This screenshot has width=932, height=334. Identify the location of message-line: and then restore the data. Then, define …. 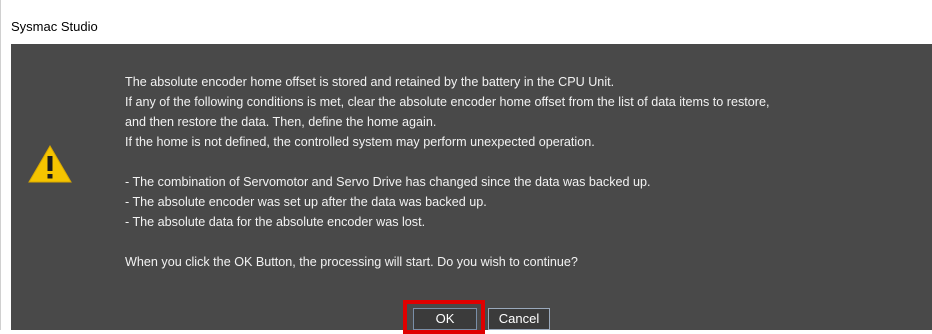
(281, 122).